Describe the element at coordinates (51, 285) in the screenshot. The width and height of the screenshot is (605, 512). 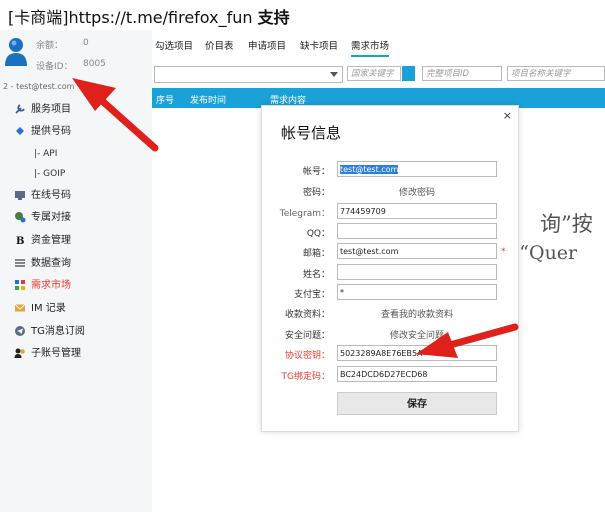
I see `sidebar-item-label: 需求市场` at that location.